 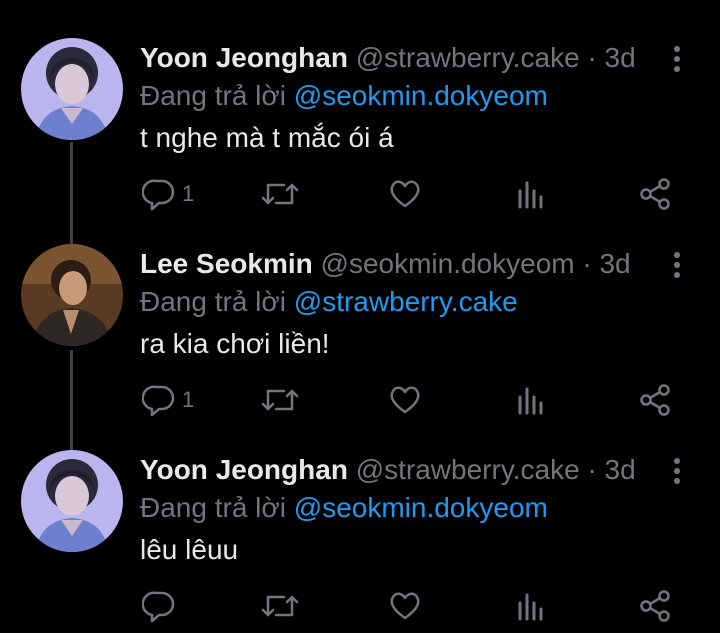 I want to click on reply-button, so click(x=162, y=606).